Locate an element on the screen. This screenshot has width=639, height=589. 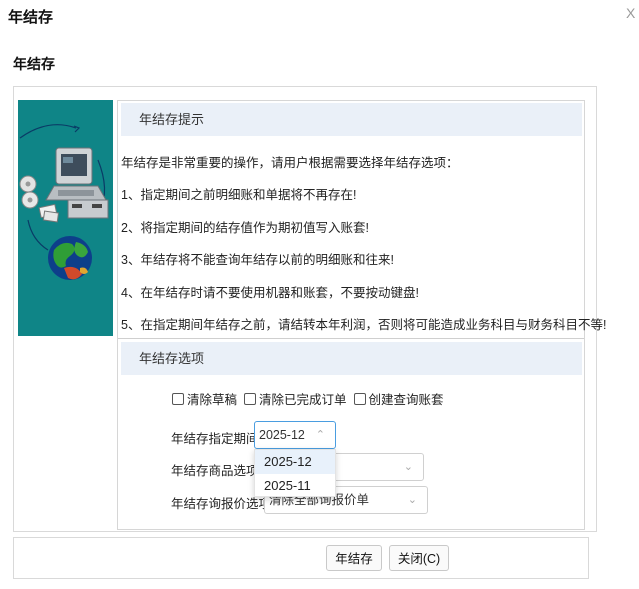
period-select: 2025-12 ⌃ is located at coordinates (295, 435).